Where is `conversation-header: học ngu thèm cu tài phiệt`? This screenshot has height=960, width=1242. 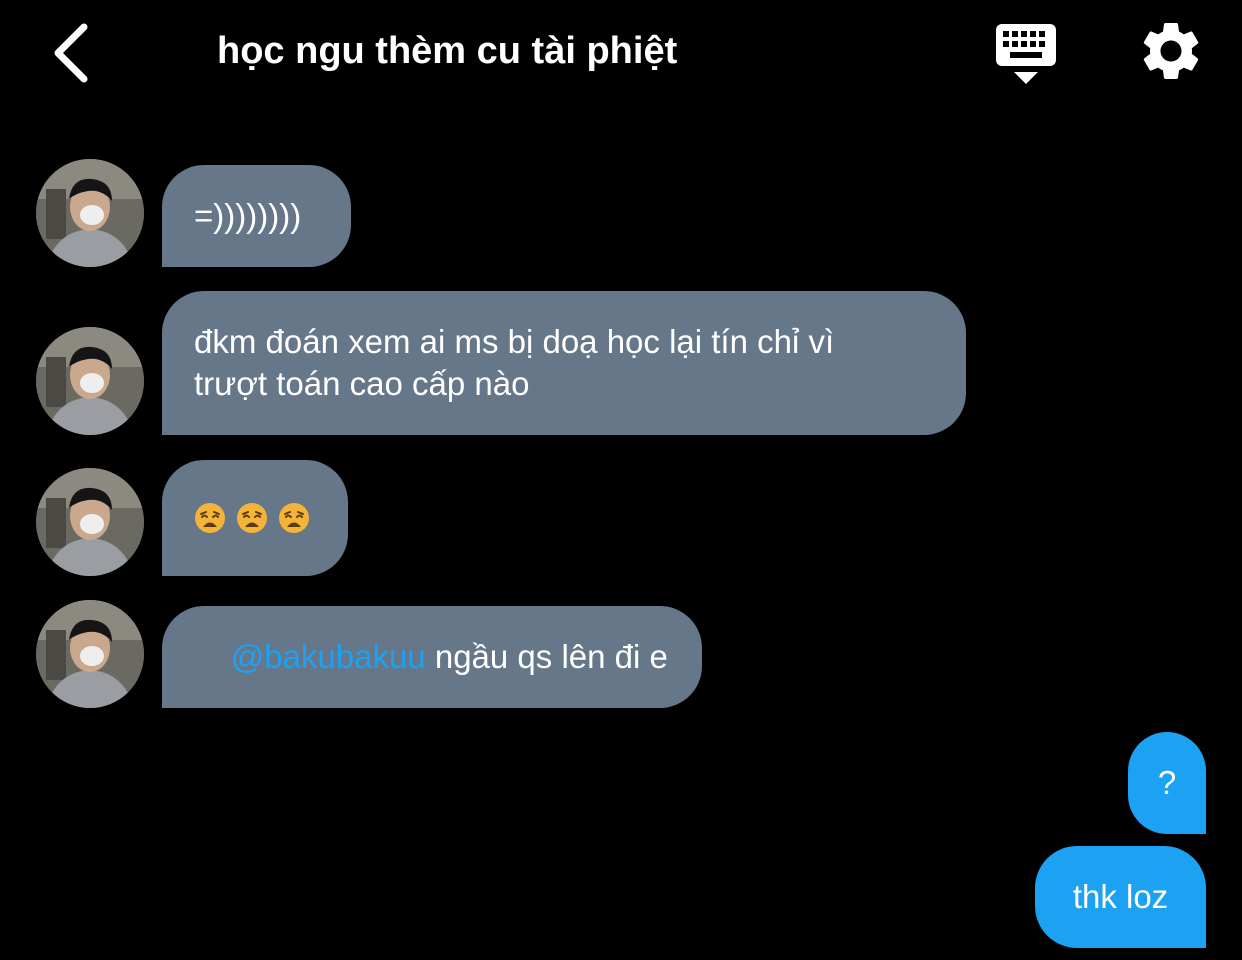
conversation-header: học ngu thèm cu tài phiệt is located at coordinates (621, 55).